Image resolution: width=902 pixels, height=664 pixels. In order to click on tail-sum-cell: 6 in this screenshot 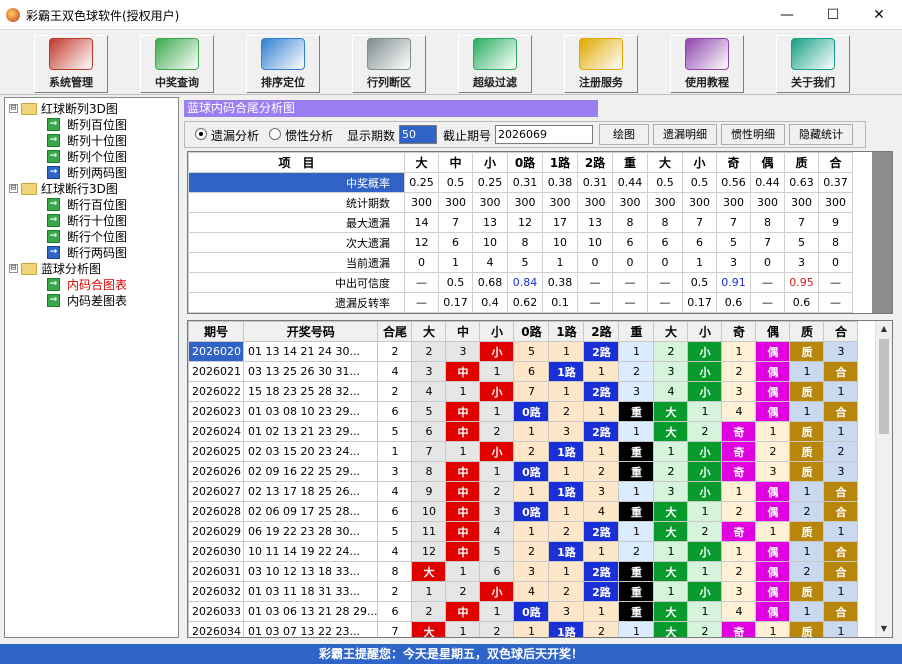, I will do `click(395, 511)`.